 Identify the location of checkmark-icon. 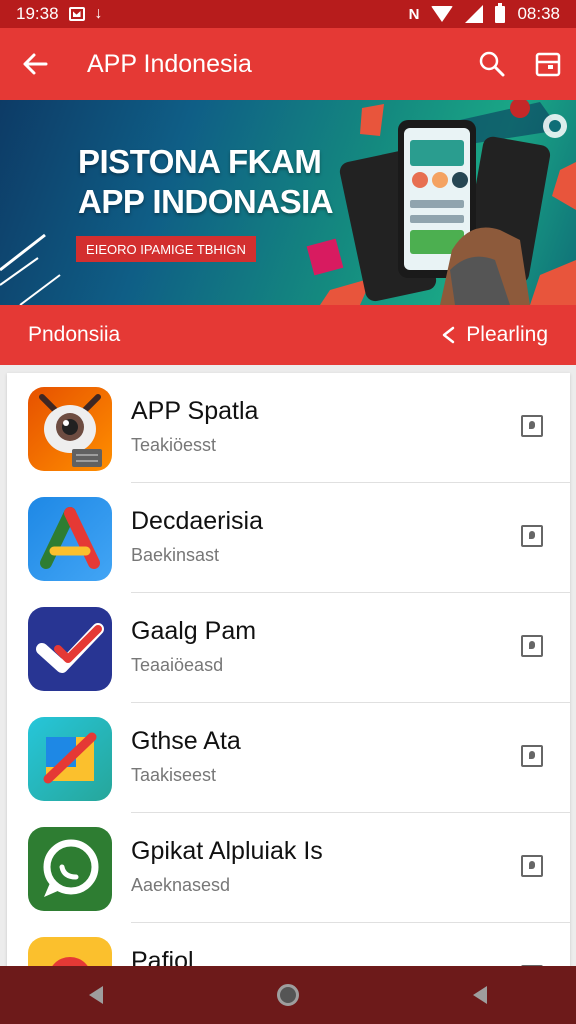
(70, 648).